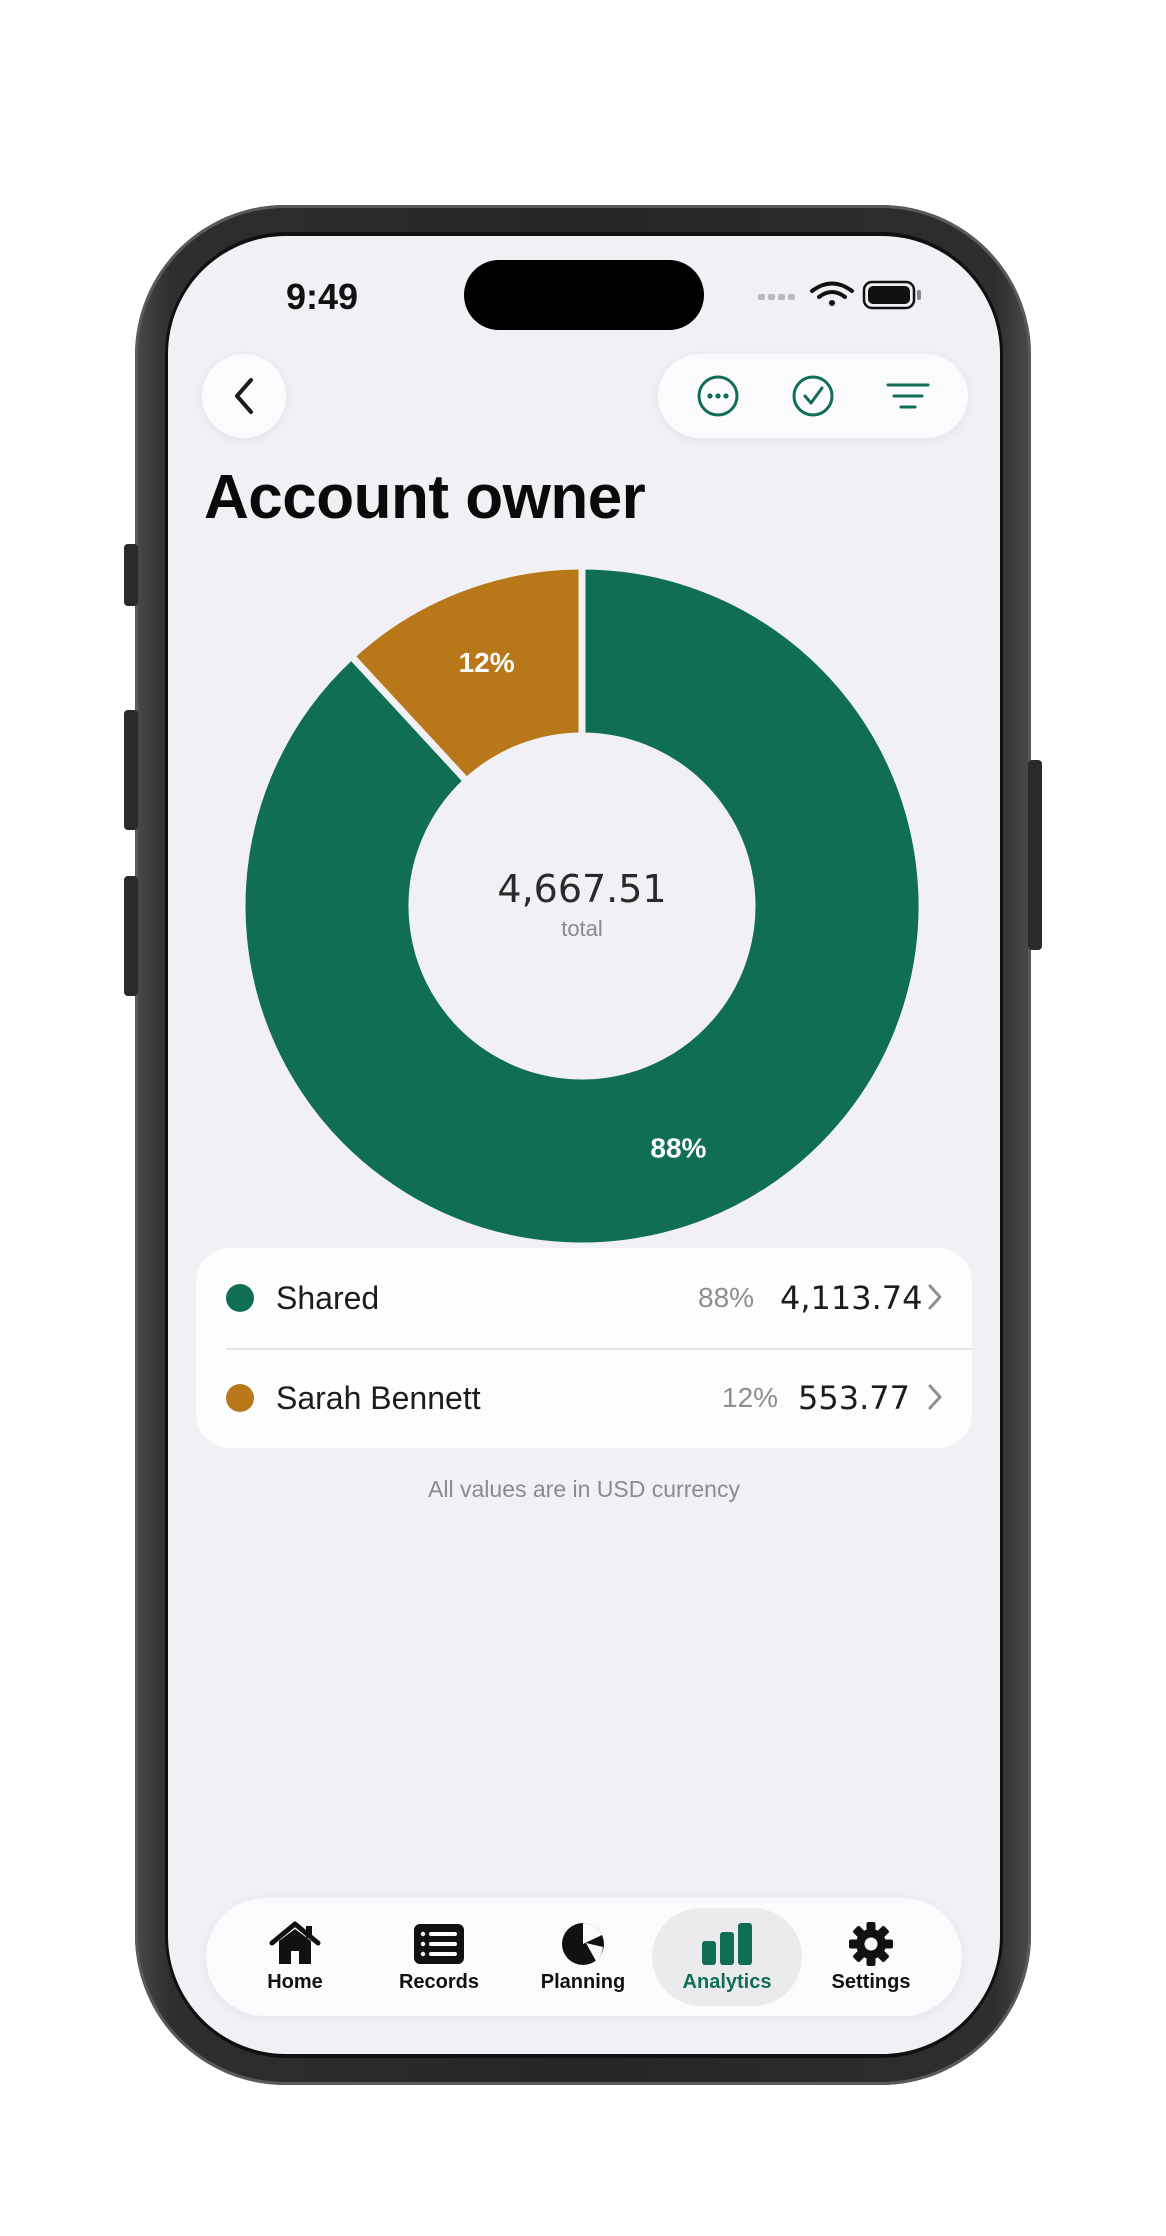  I want to click on legend-amount: 4,113.74, so click(851, 1298).